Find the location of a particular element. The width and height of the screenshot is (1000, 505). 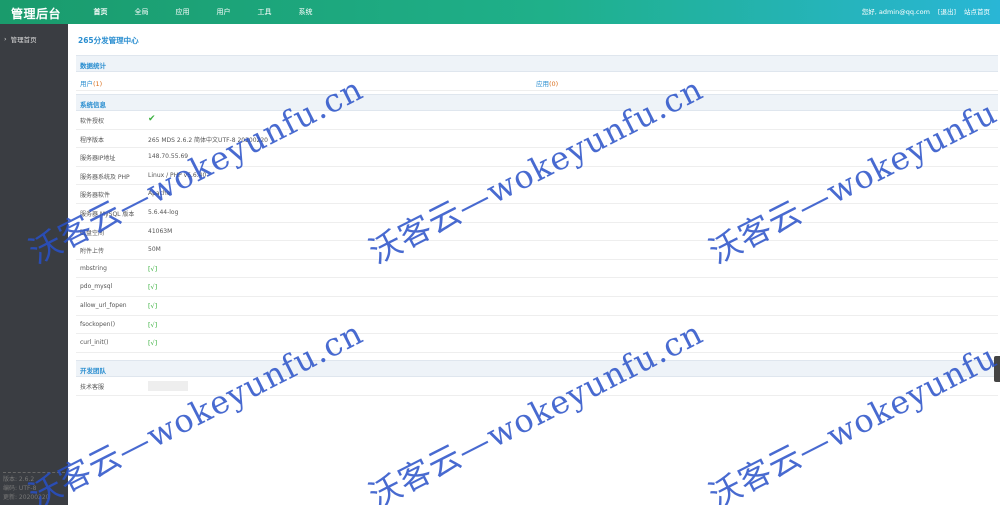

stat-users: 用户(1) is located at coordinates (91, 83).